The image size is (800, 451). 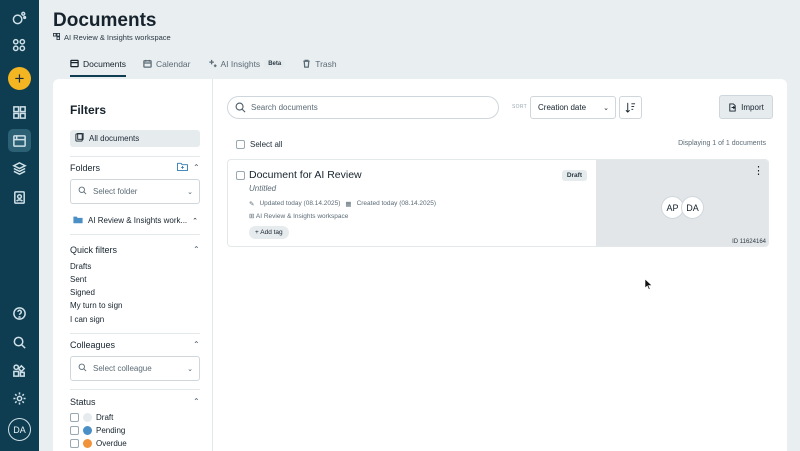 What do you see at coordinates (19, 225) in the screenshot?
I see `app-rail: + DA` at bounding box center [19, 225].